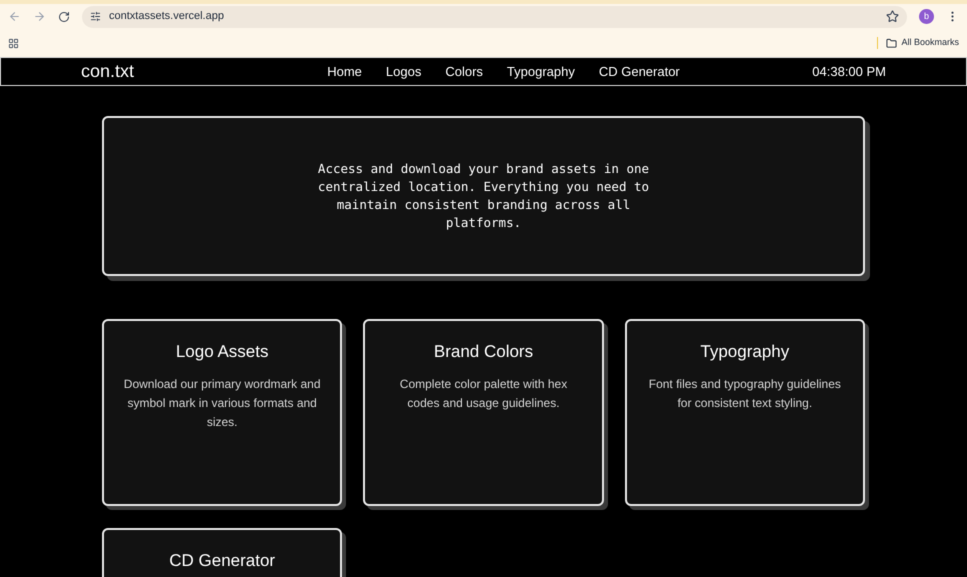  Describe the element at coordinates (483, 196) in the screenshot. I see `hero-text: Access and download your brand assets in one centralized location. Everything you need to maintain consistent branding across all platforms.` at that location.